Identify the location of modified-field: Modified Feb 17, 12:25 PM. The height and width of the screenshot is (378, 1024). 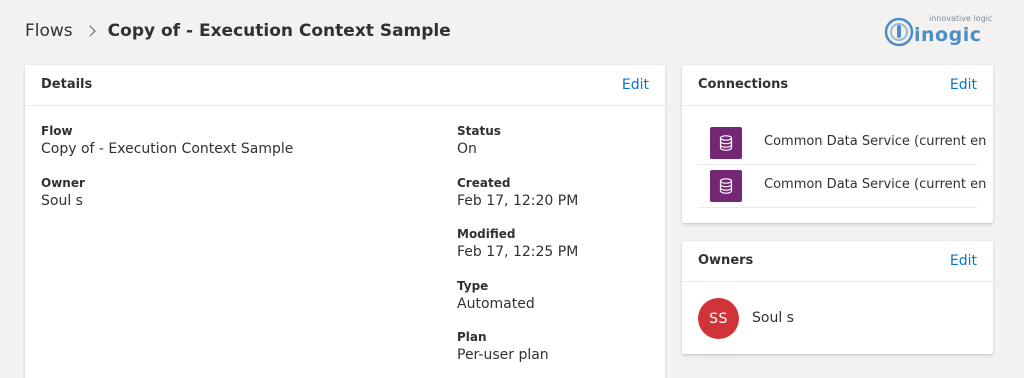
(517, 244).